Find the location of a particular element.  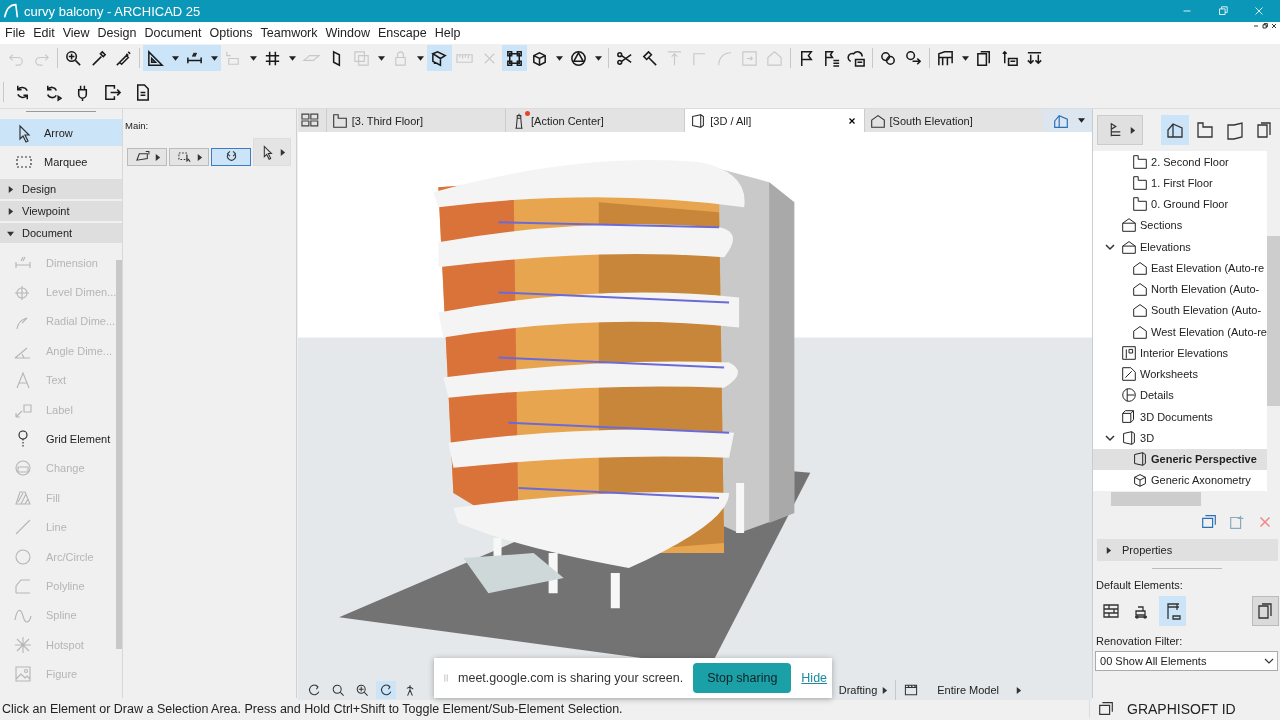

house-3d-button is located at coordinates (1175, 130).